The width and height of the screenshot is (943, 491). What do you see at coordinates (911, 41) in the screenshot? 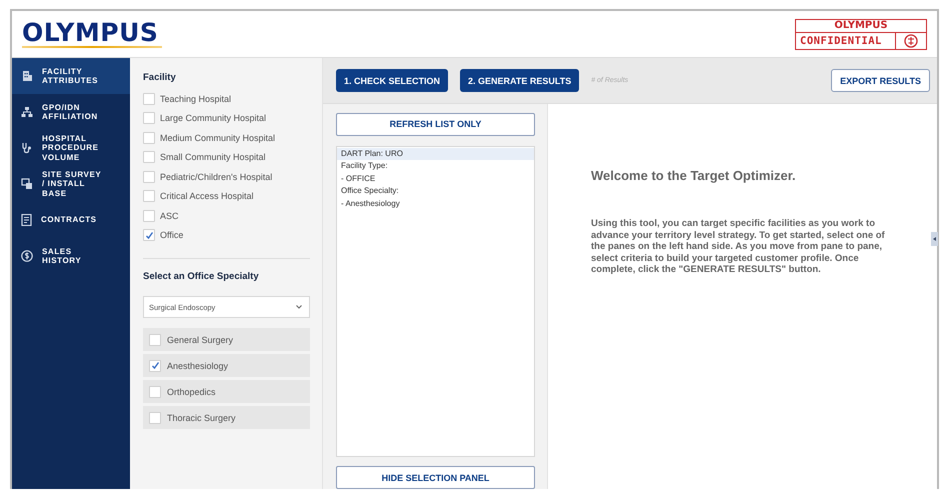
I see `seal-icon` at bounding box center [911, 41].